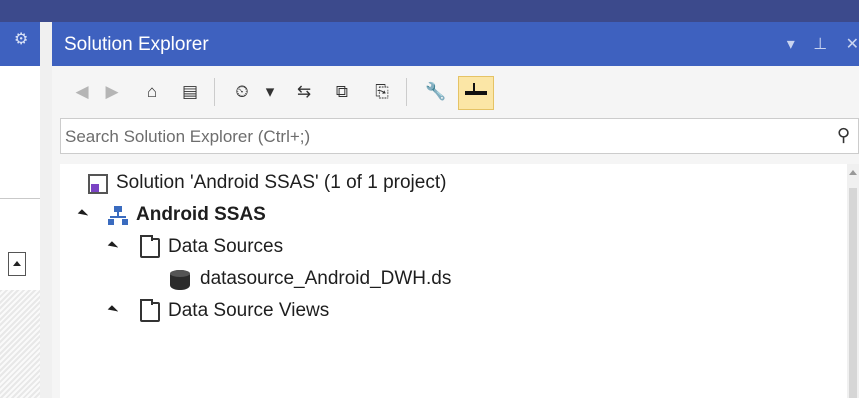  Describe the element at coordinates (226, 246) in the screenshot. I see `tree-item-label: Data Sources` at that location.